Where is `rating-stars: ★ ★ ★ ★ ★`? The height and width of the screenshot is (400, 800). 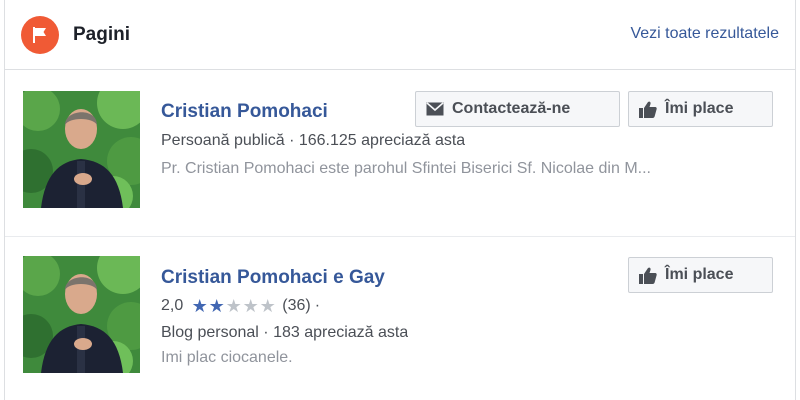
rating-stars: ★ ★ ★ ★ ★ is located at coordinates (233, 306).